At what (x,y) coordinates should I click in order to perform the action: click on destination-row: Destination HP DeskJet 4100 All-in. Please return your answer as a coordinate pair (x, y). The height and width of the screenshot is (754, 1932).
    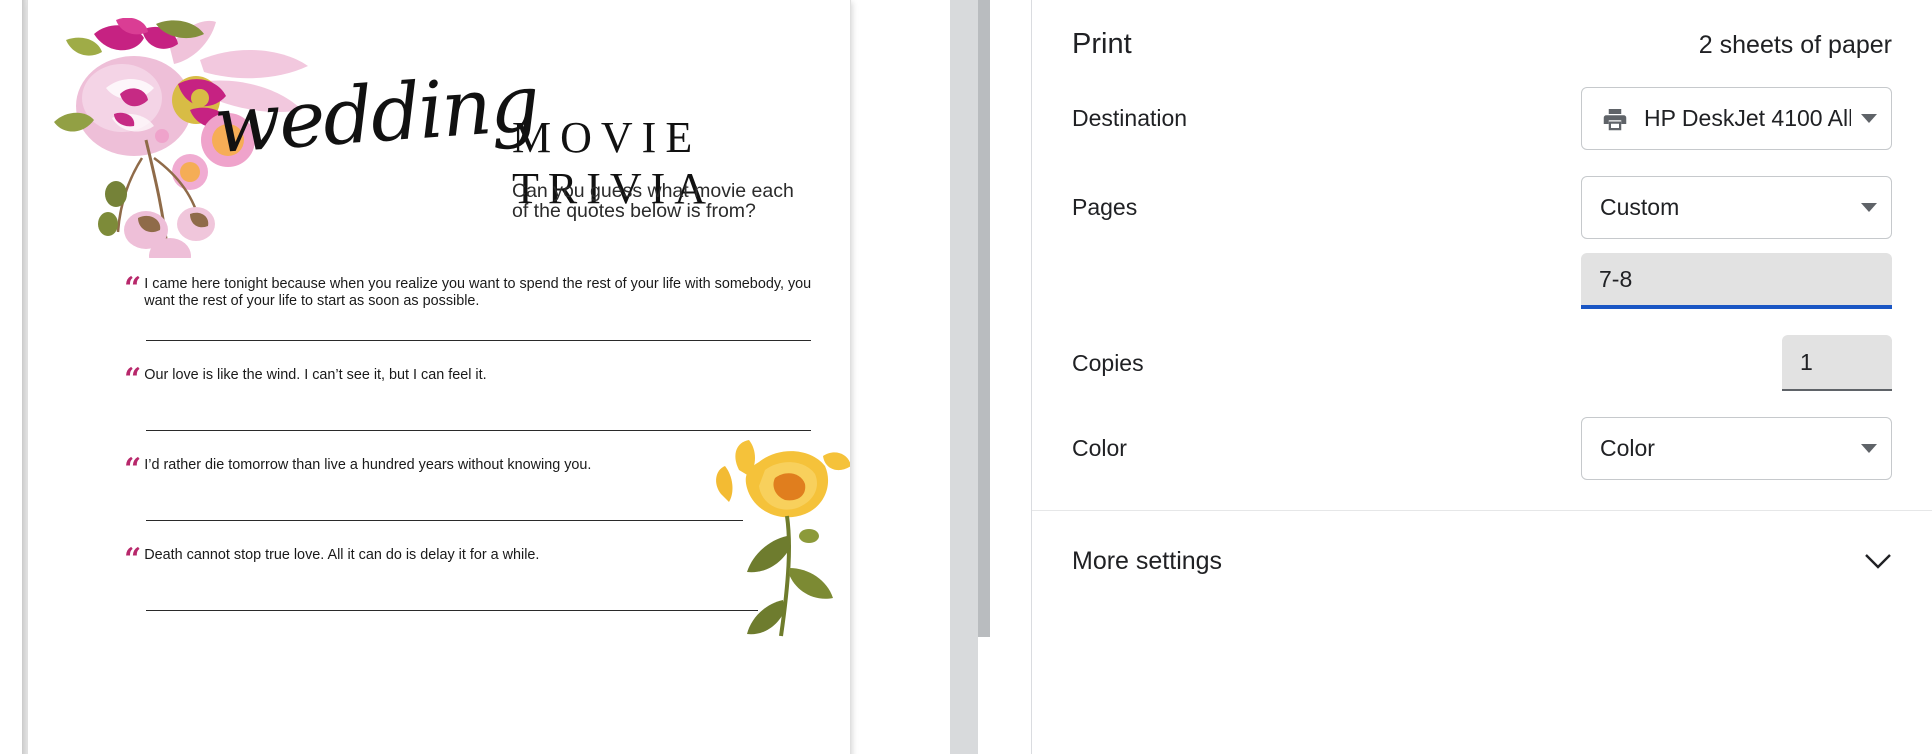
    Looking at the image, I should click on (1482, 118).